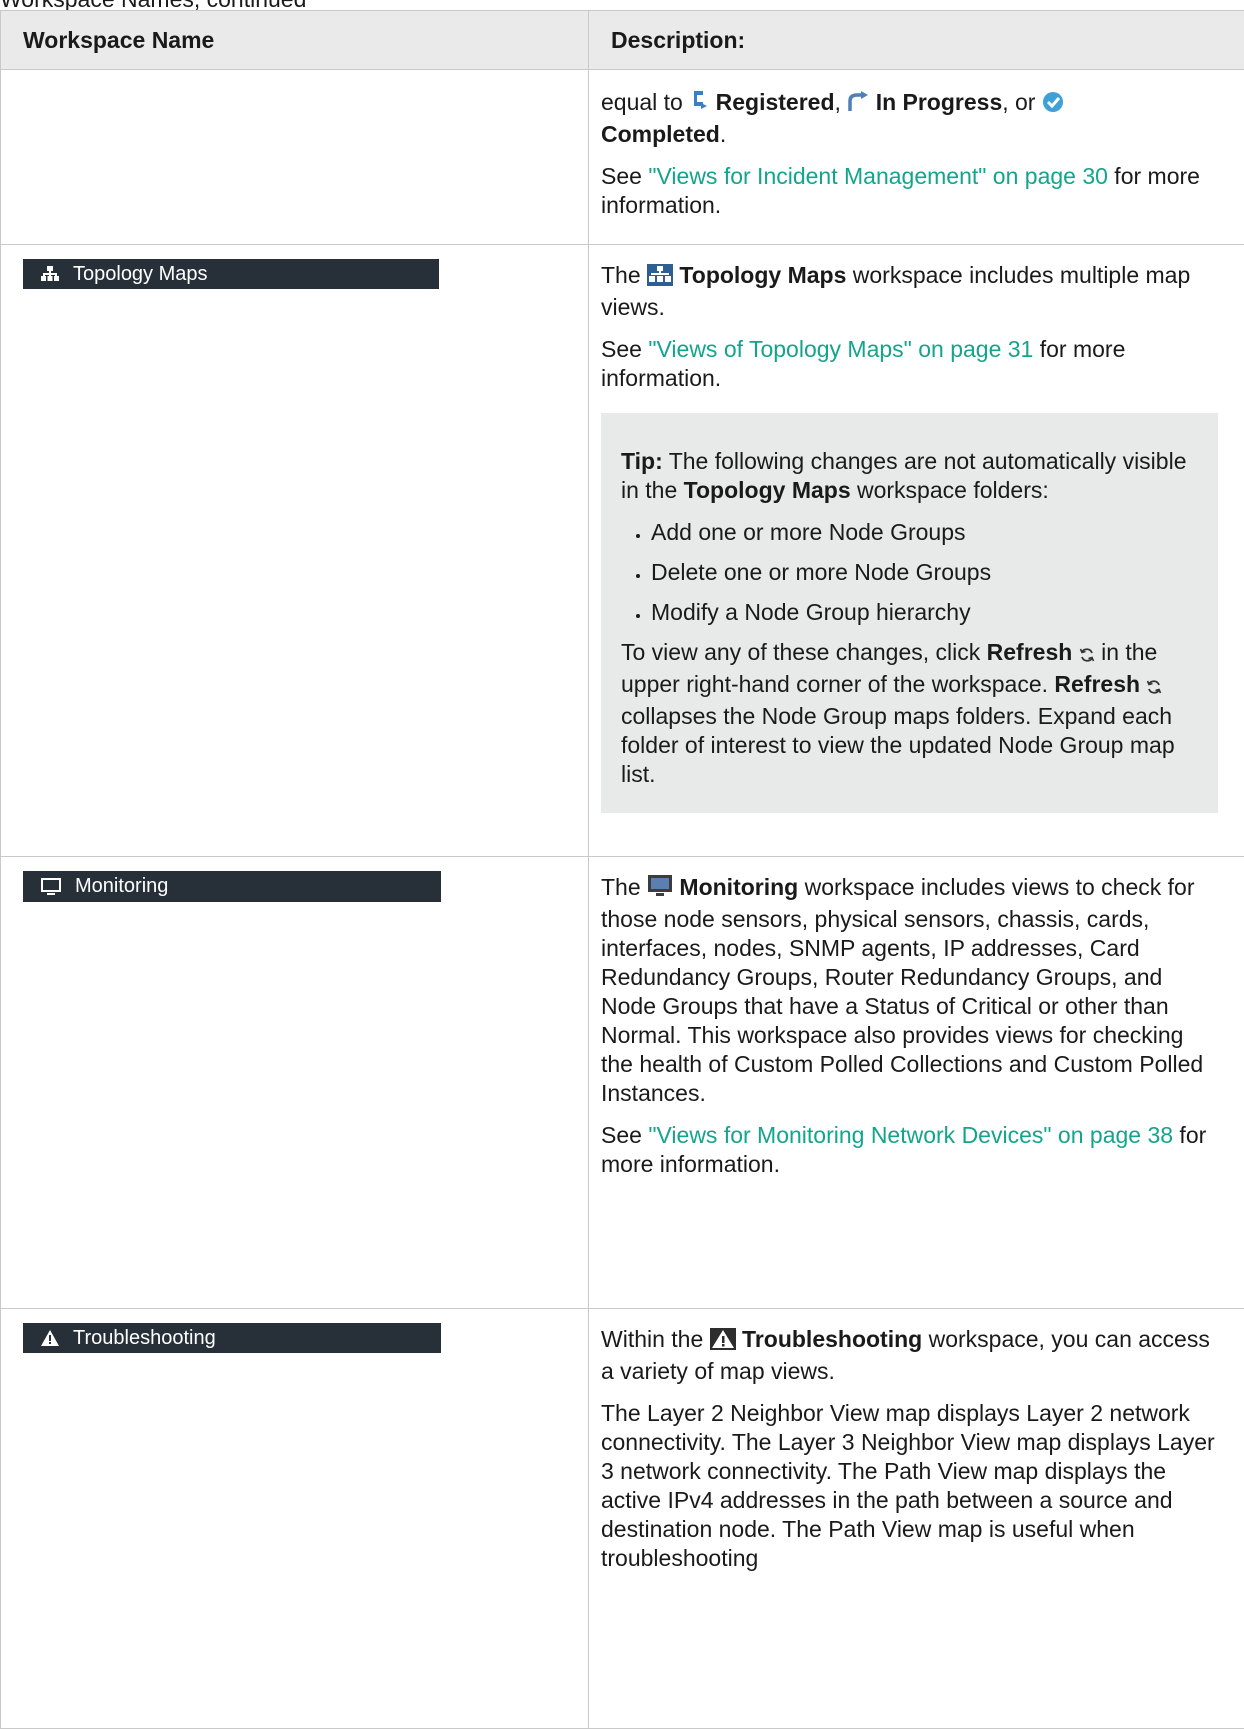  Describe the element at coordinates (767, 490) in the screenshot. I see `tip-topology-maps: Topology Maps` at that location.